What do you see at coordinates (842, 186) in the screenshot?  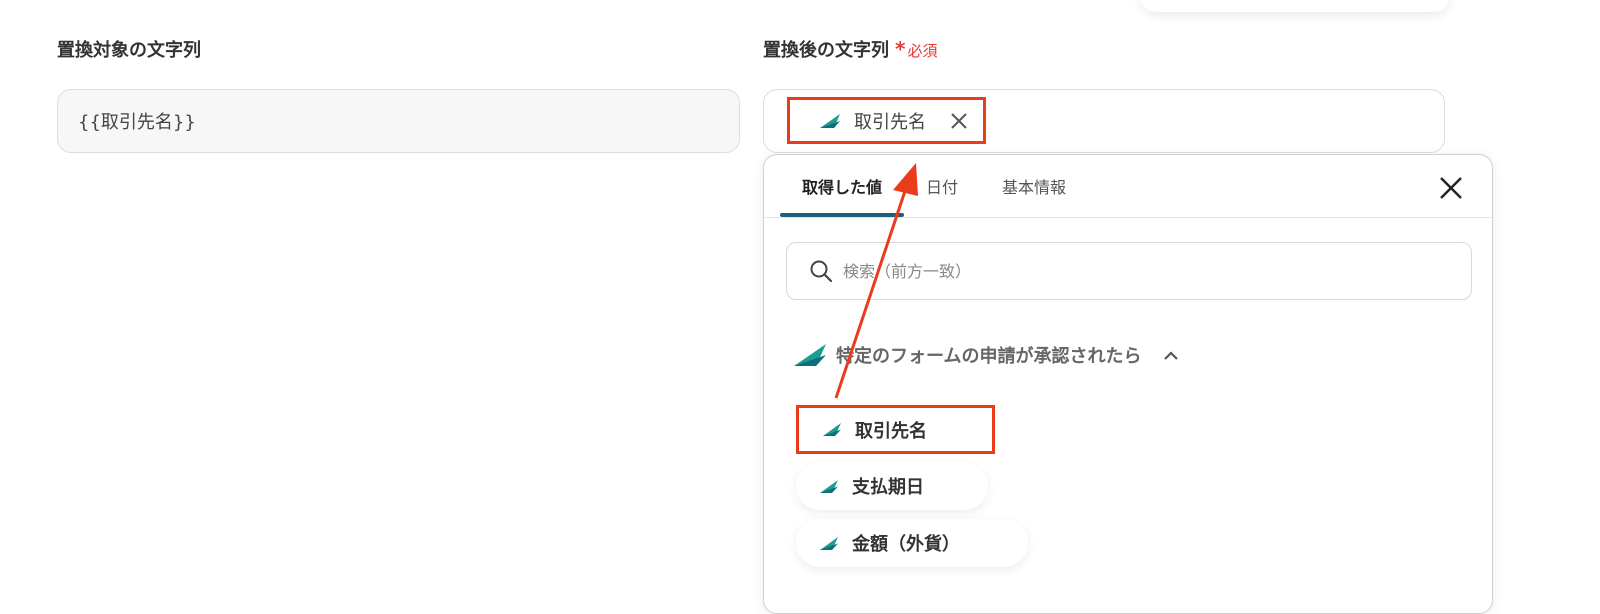 I see `tab-acquired-values: 取得した値` at bounding box center [842, 186].